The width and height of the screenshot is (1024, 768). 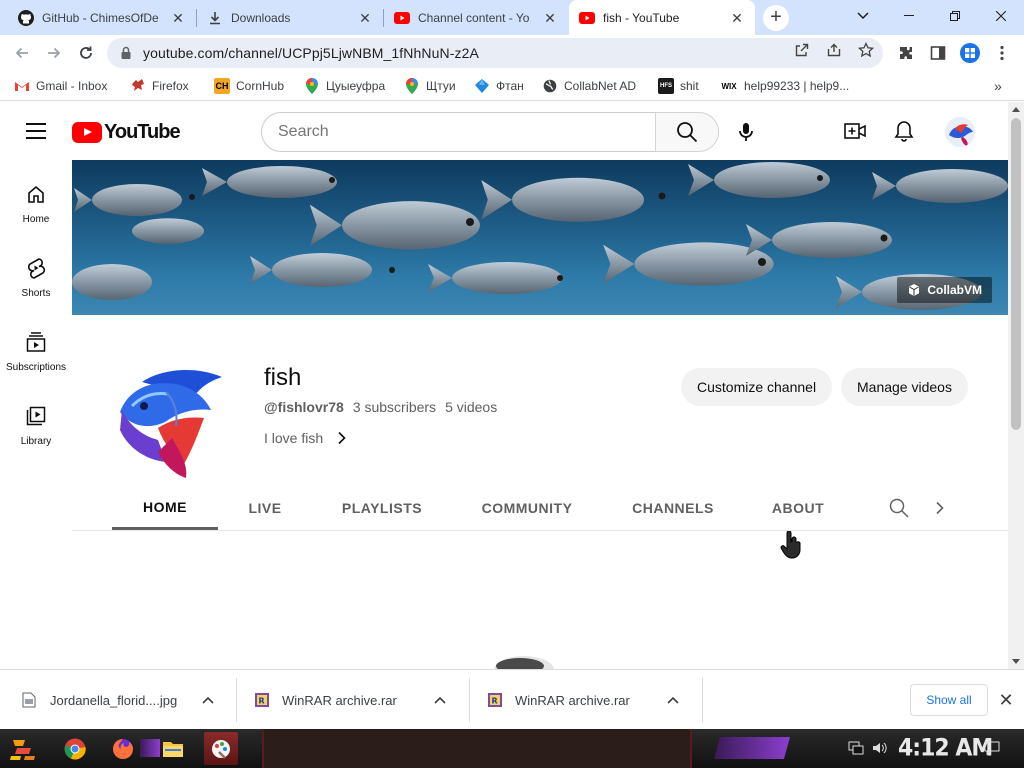 What do you see at coordinates (23, 748) in the screenshot?
I see `start-button` at bounding box center [23, 748].